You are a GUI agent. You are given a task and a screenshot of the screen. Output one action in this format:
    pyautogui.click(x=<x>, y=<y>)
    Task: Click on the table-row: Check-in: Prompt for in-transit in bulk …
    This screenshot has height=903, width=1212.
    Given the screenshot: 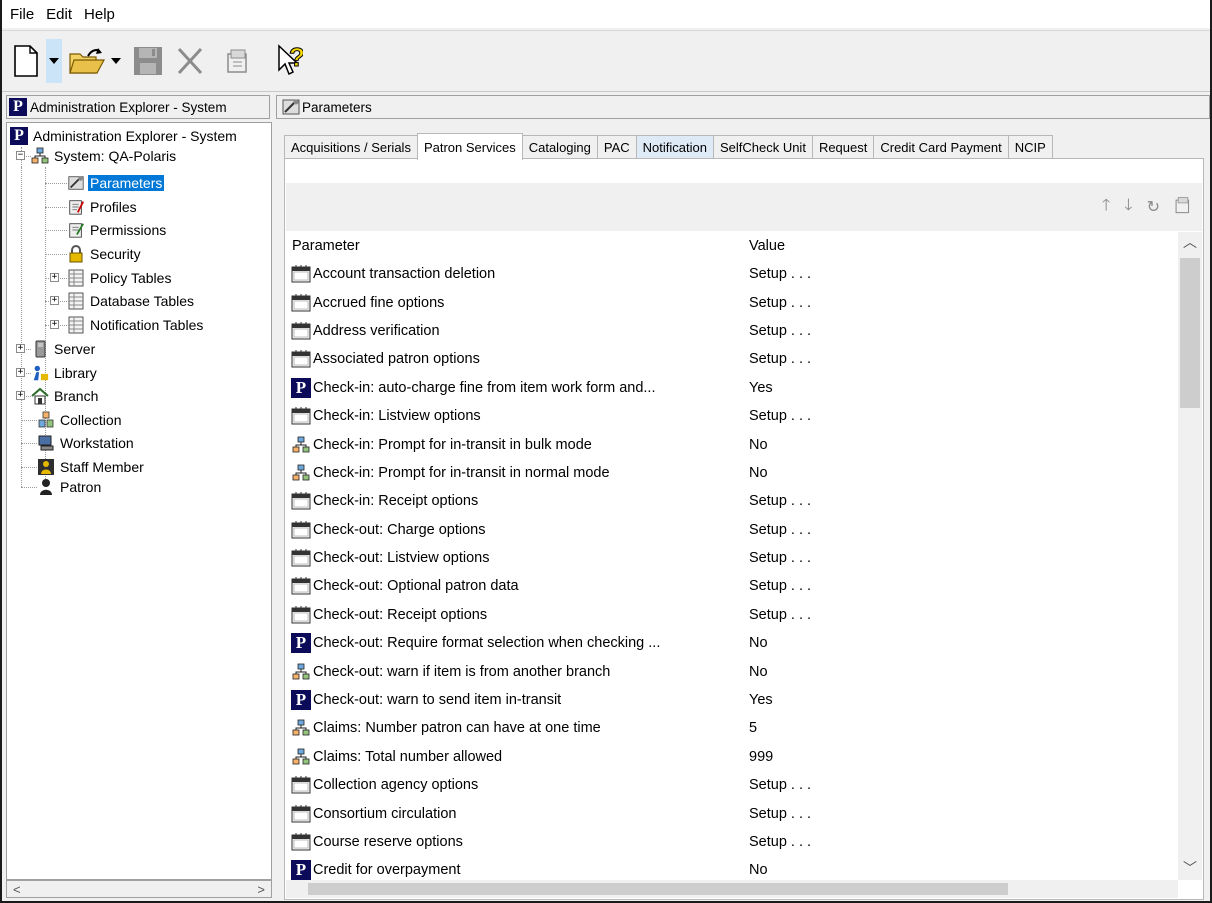 What is the action you would take?
    pyautogui.click(x=732, y=444)
    